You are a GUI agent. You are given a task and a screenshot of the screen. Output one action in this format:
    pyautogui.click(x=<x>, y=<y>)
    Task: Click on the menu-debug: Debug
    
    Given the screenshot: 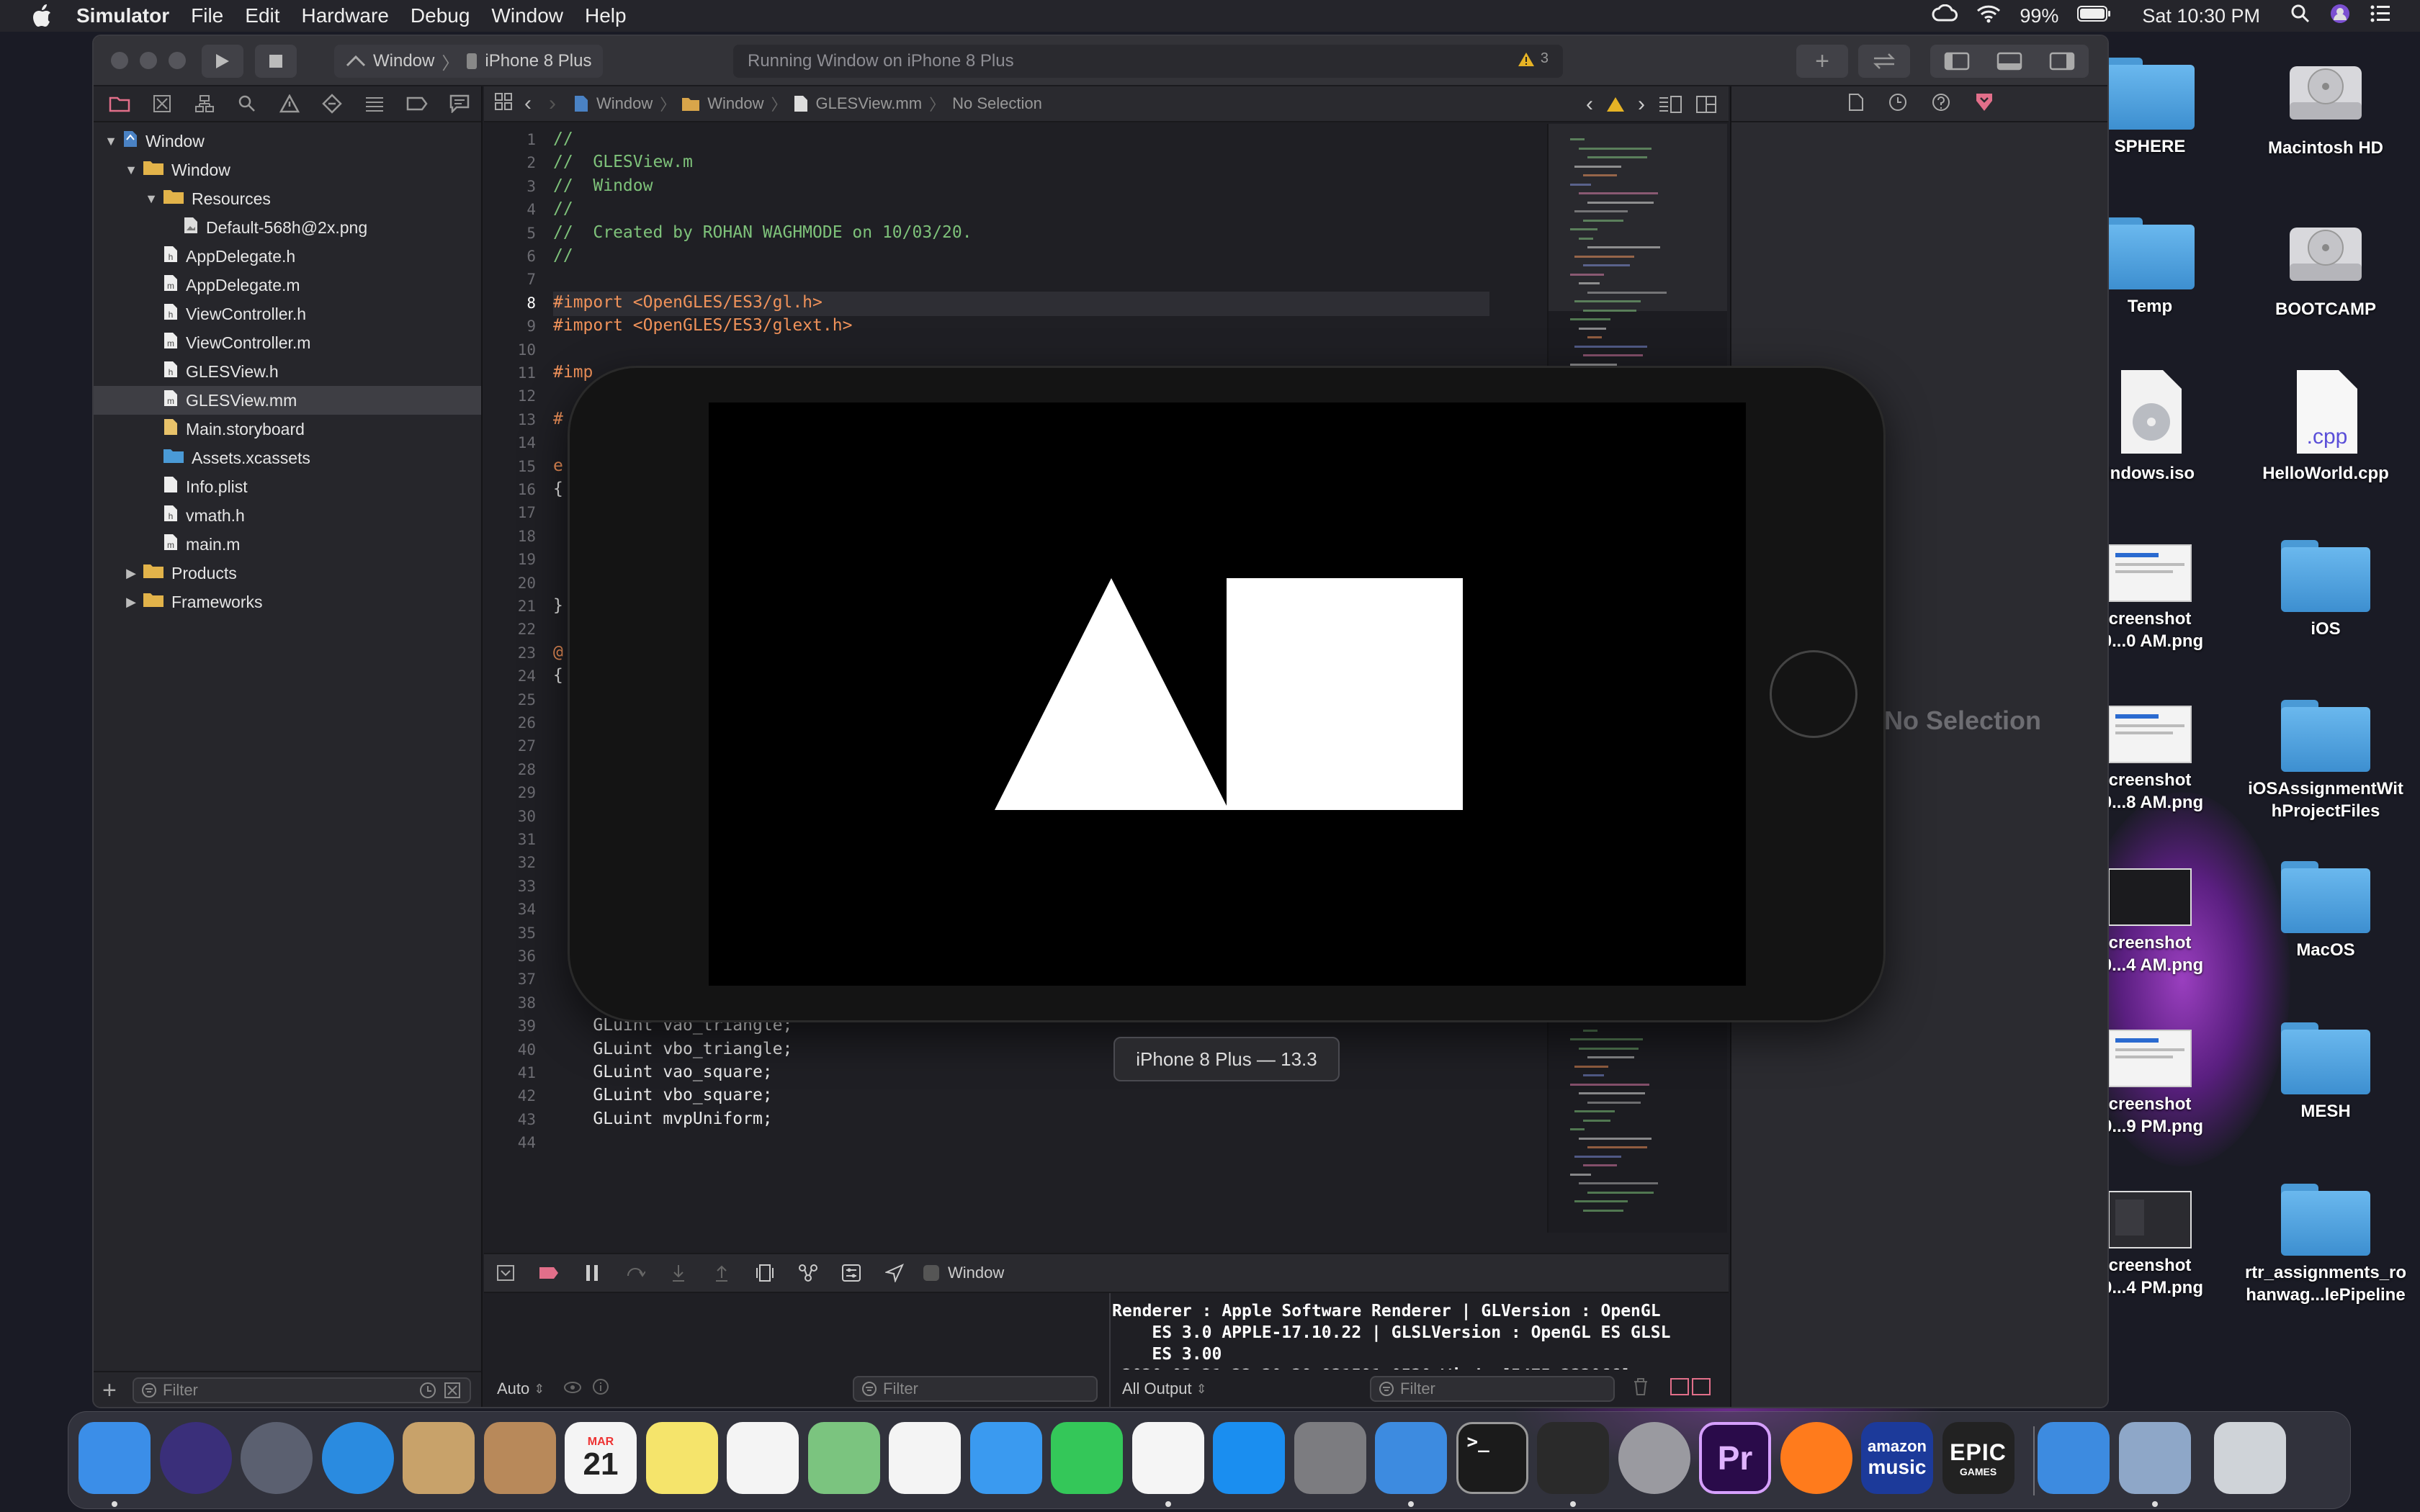 What is the action you would take?
    pyautogui.click(x=440, y=15)
    